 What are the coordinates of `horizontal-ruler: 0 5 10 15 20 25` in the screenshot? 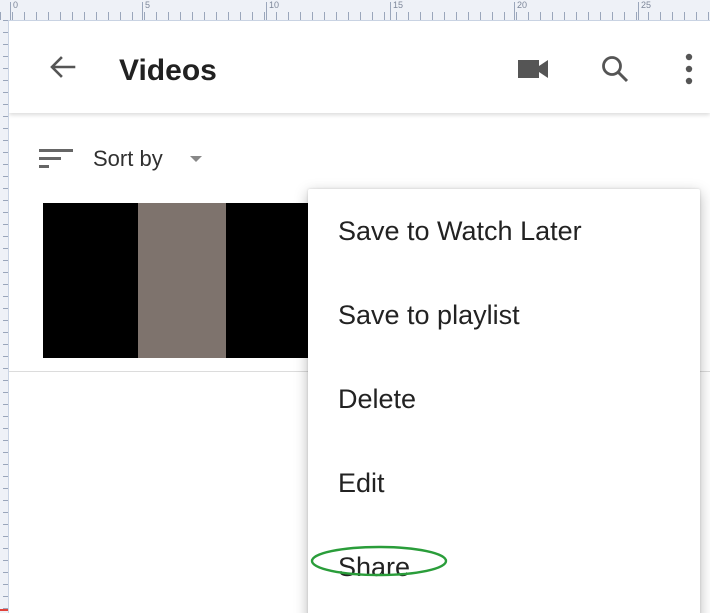 It's located at (355, 10).